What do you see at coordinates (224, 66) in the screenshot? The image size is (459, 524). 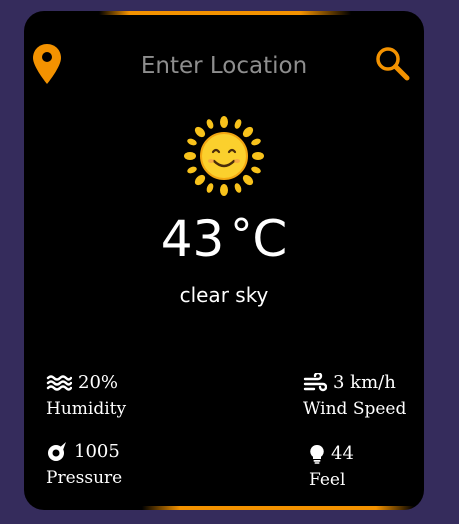 I see `location-search-input` at bounding box center [224, 66].